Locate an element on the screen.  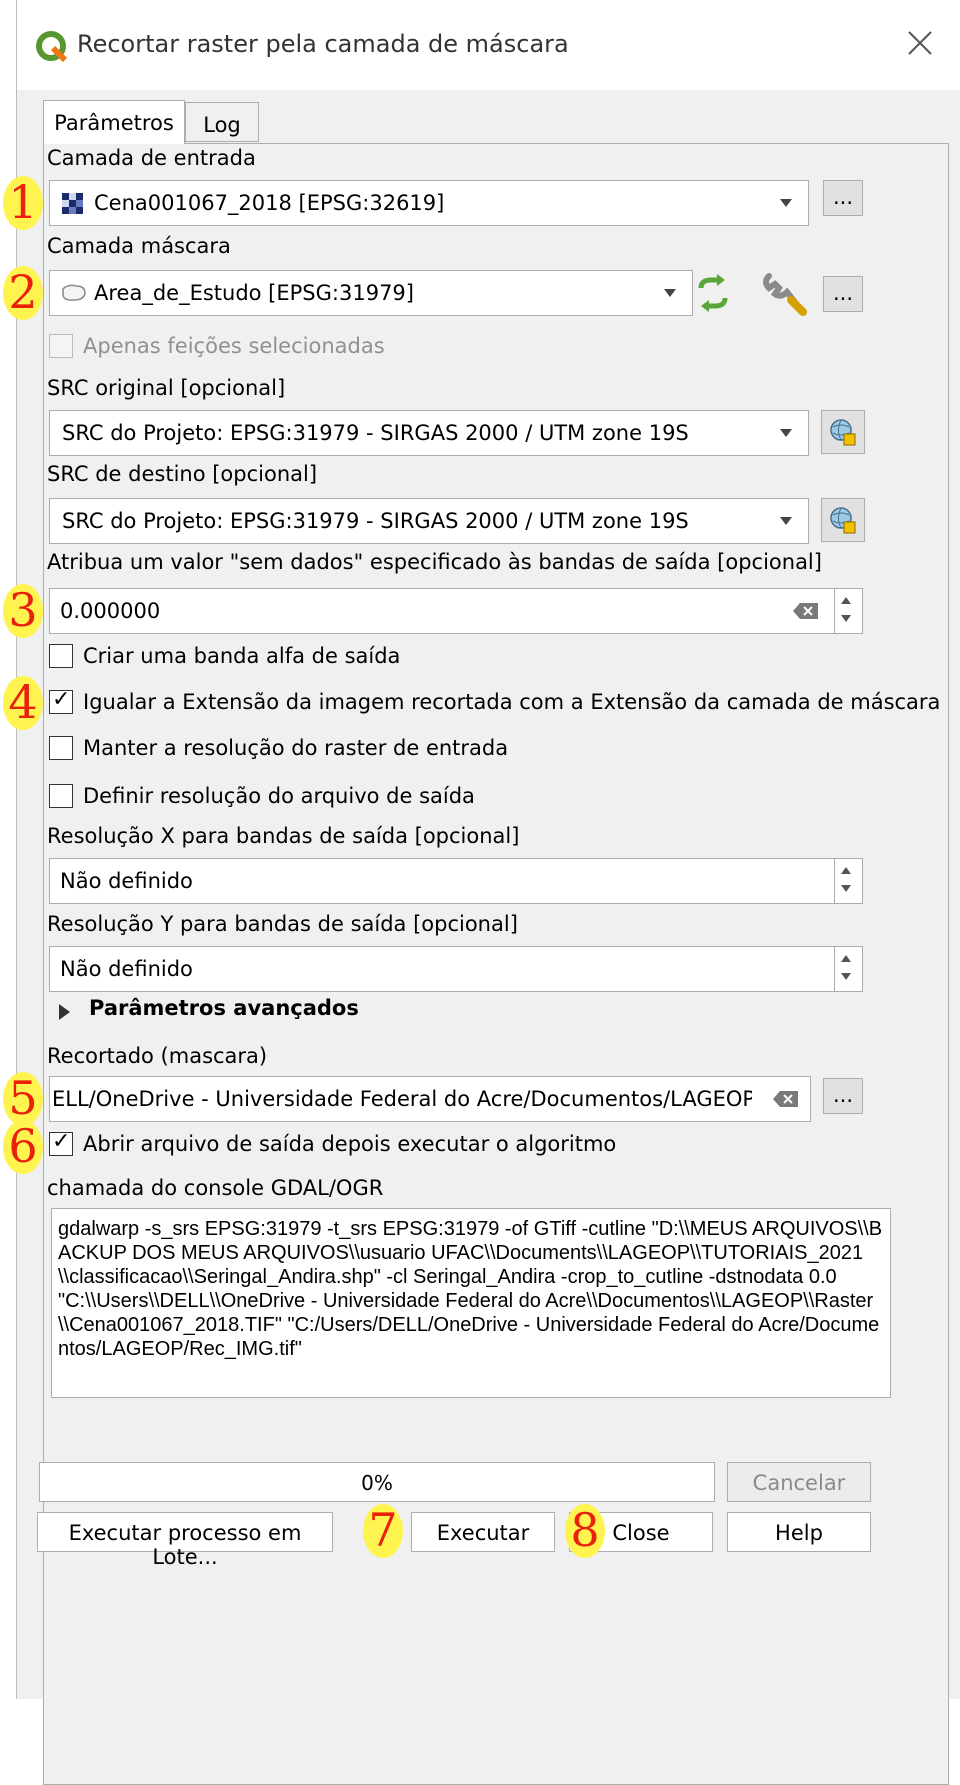
advanced-params-toggle: Parâmetros avançados is located at coordinates (224, 1008).